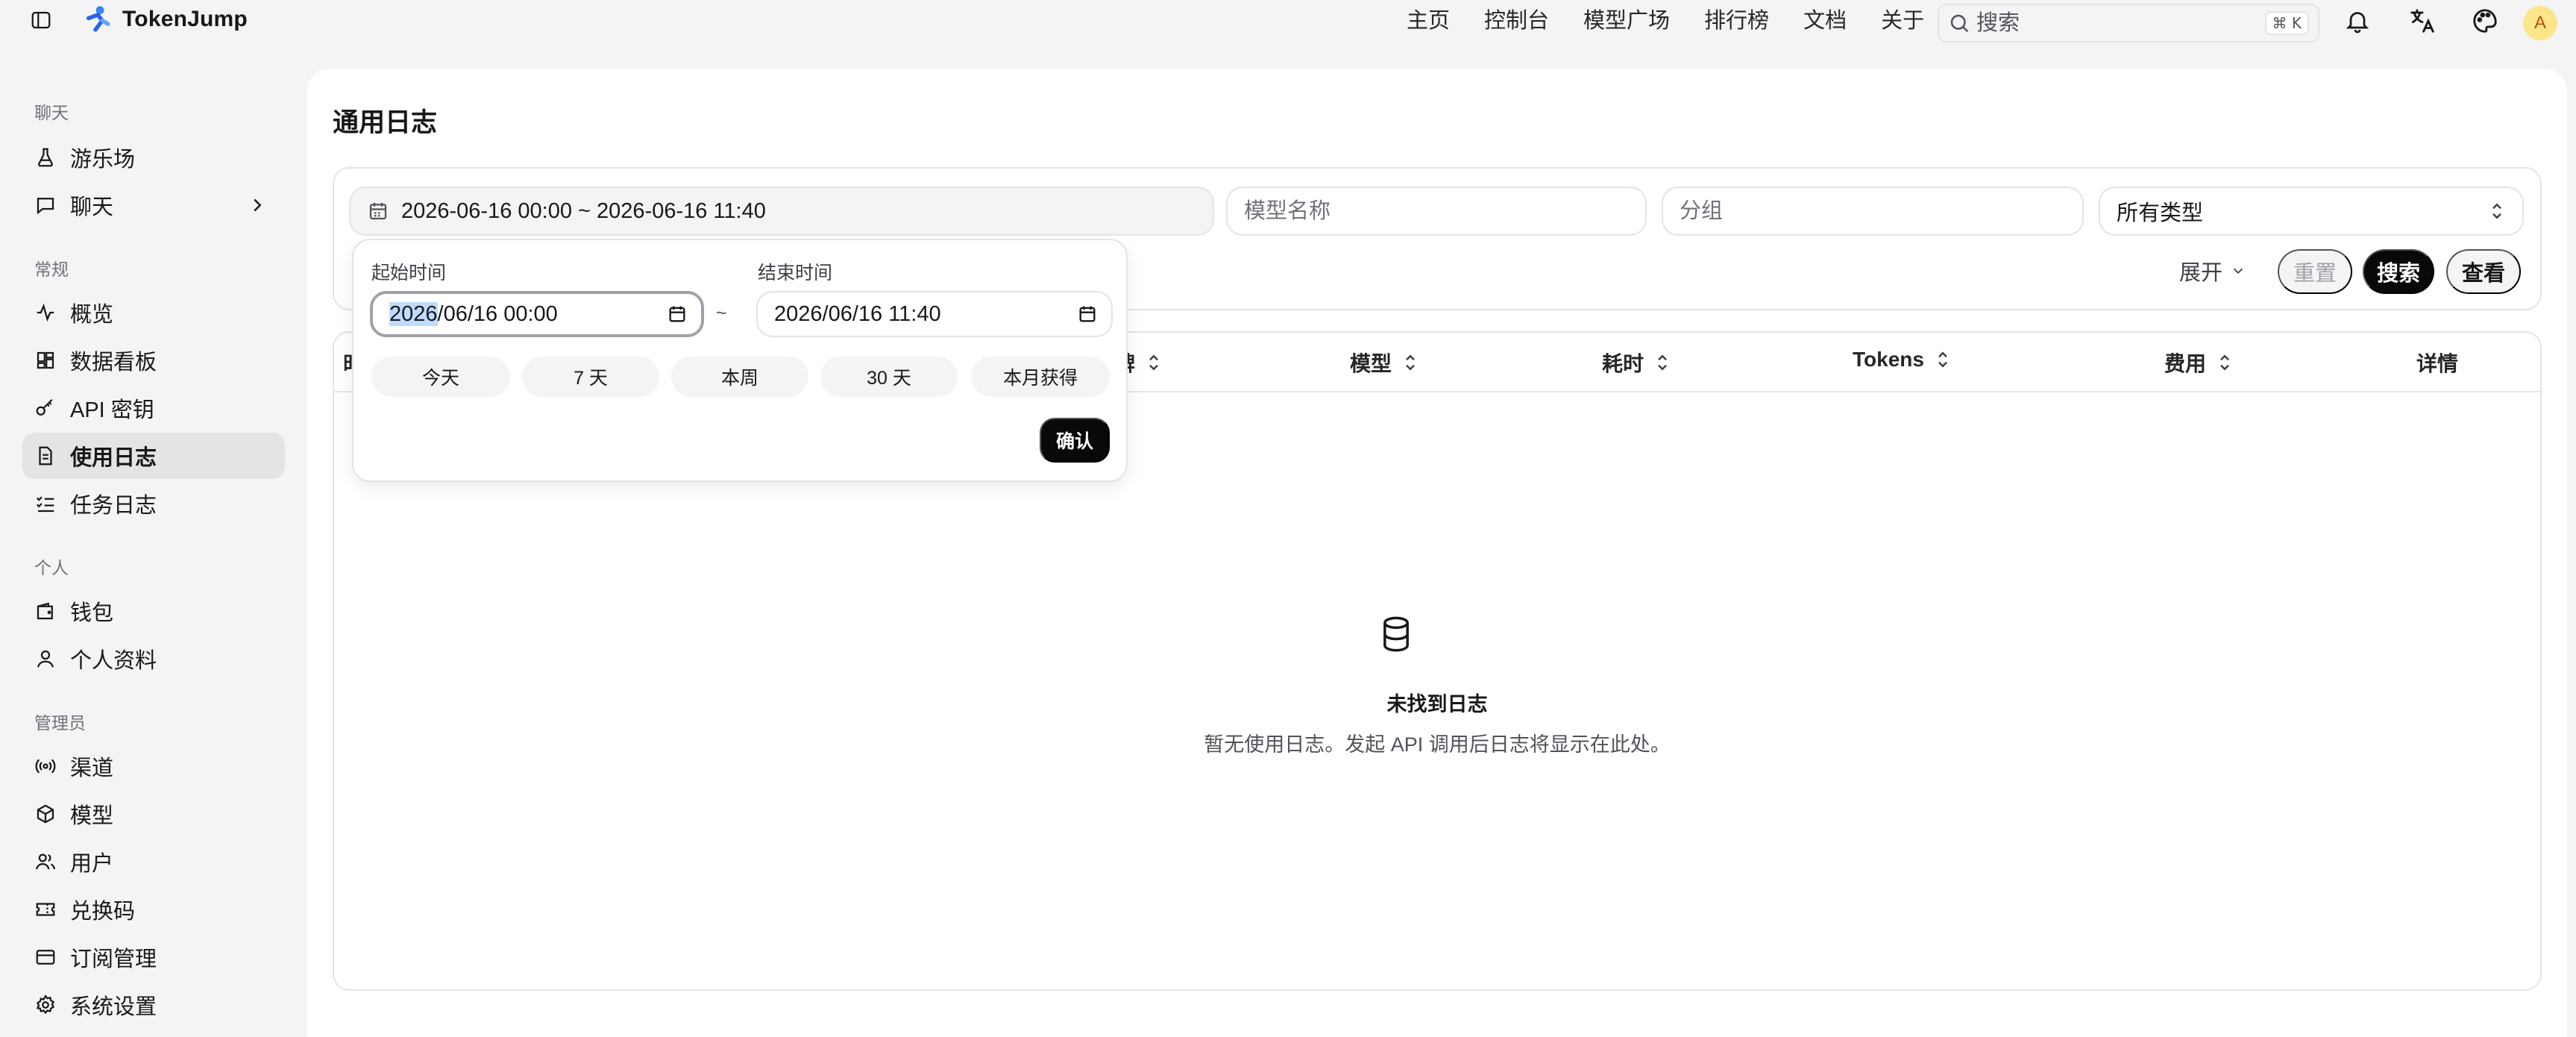 This screenshot has height=1037, width=2576. What do you see at coordinates (114, 661) in the screenshot?
I see `sidebar-item-label: 个人资料` at bounding box center [114, 661].